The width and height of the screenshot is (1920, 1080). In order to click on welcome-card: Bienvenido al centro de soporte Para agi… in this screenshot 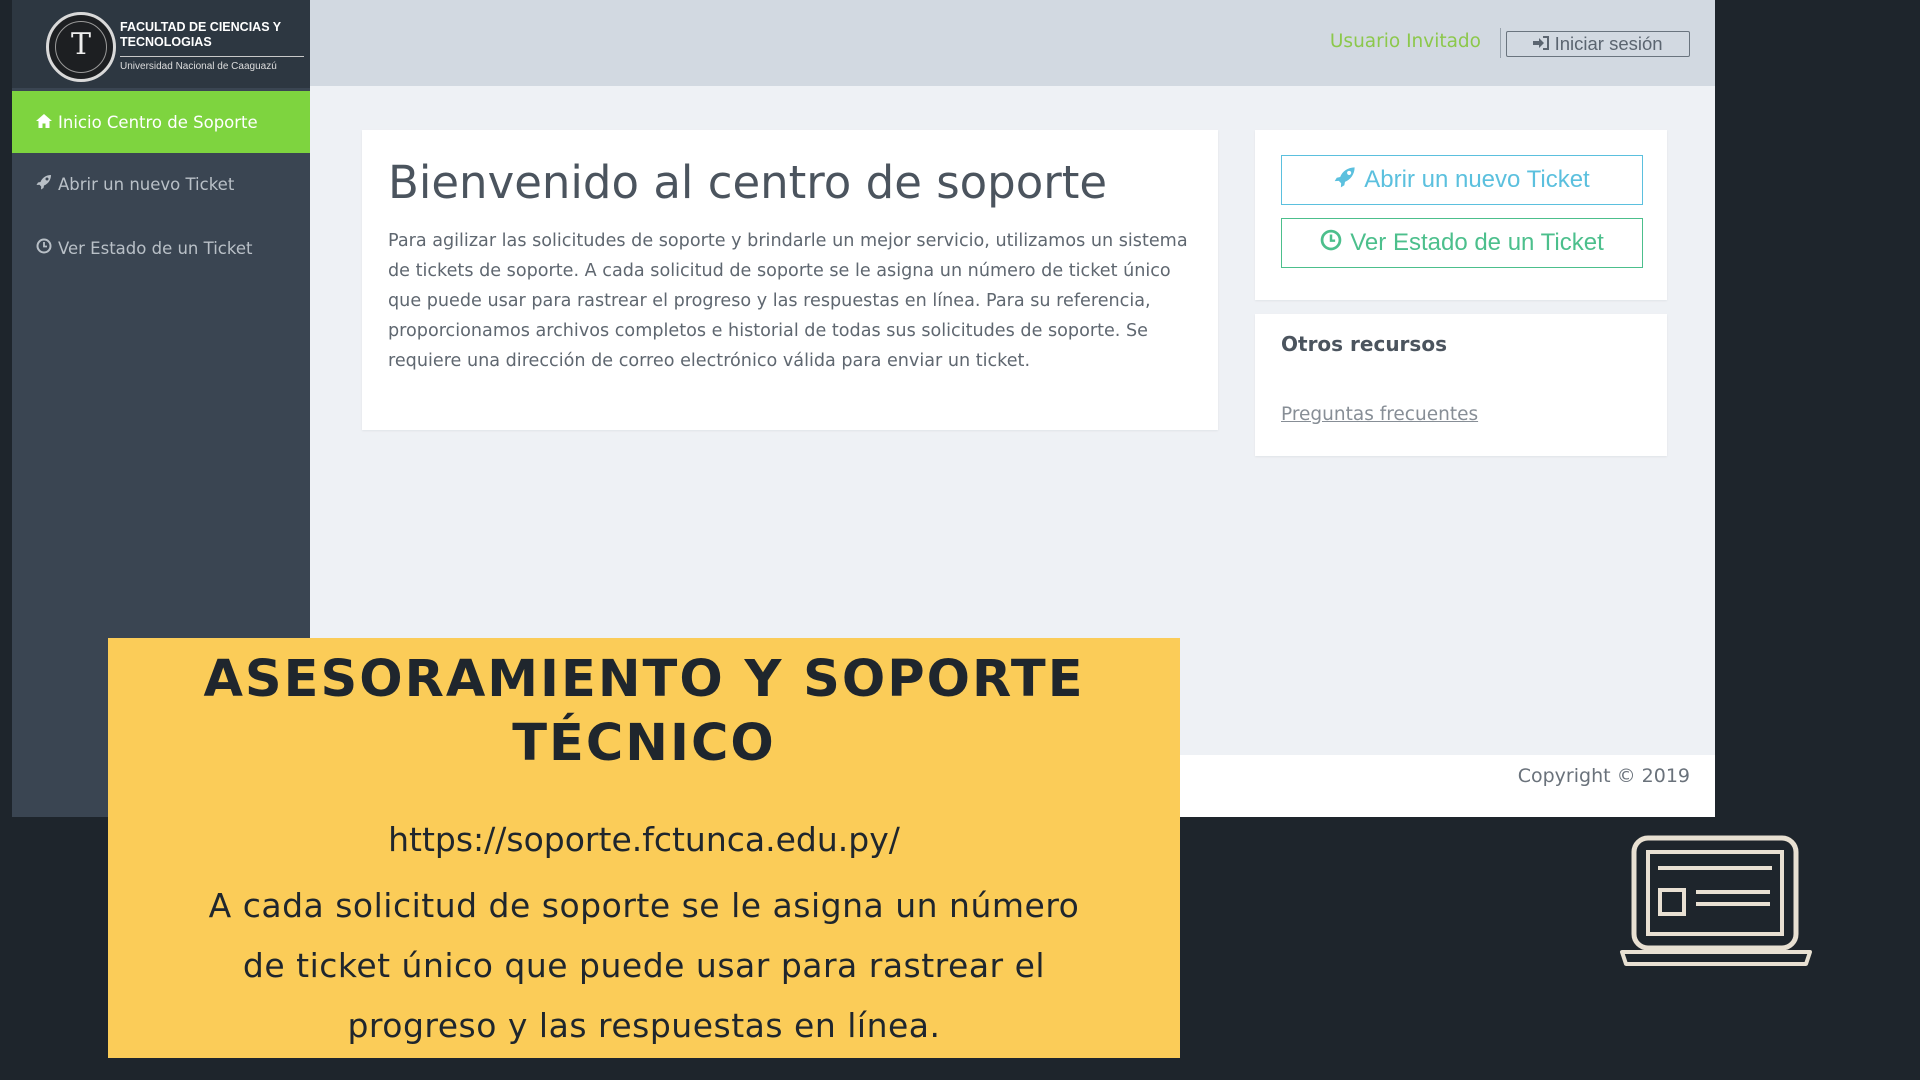, I will do `click(790, 280)`.